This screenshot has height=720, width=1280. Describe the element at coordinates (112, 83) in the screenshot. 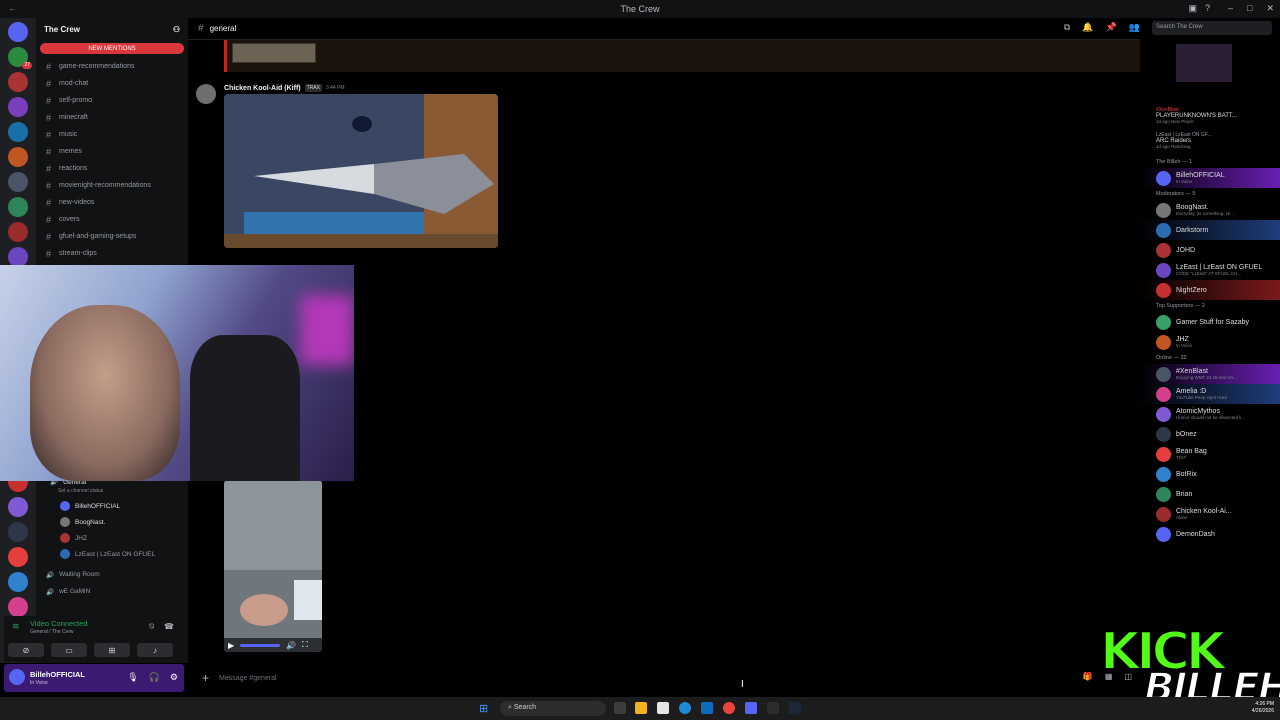

I see `channel-item: # mod-chat` at that location.